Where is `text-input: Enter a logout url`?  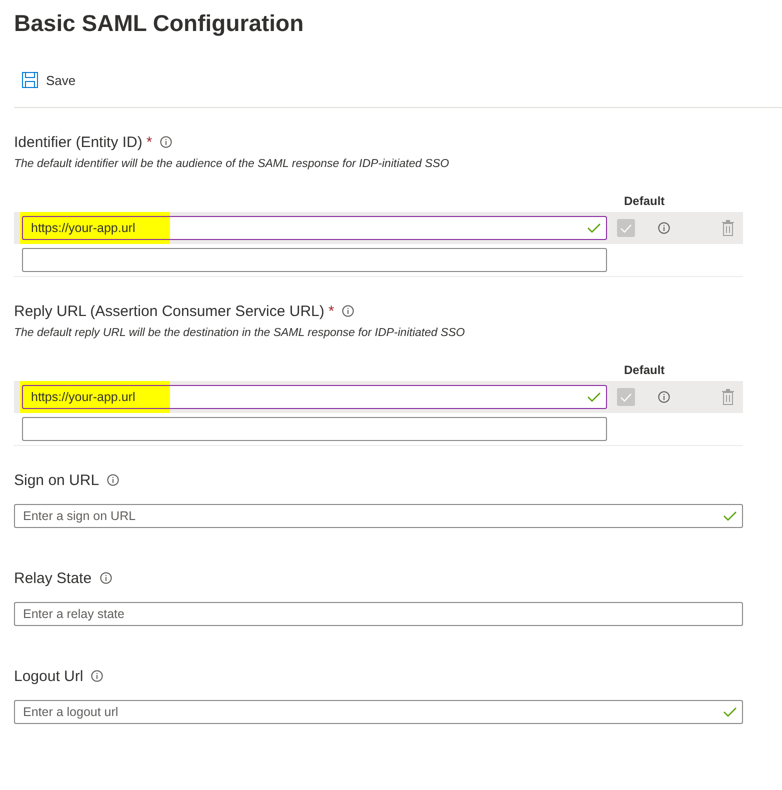 text-input: Enter a logout url is located at coordinates (378, 712).